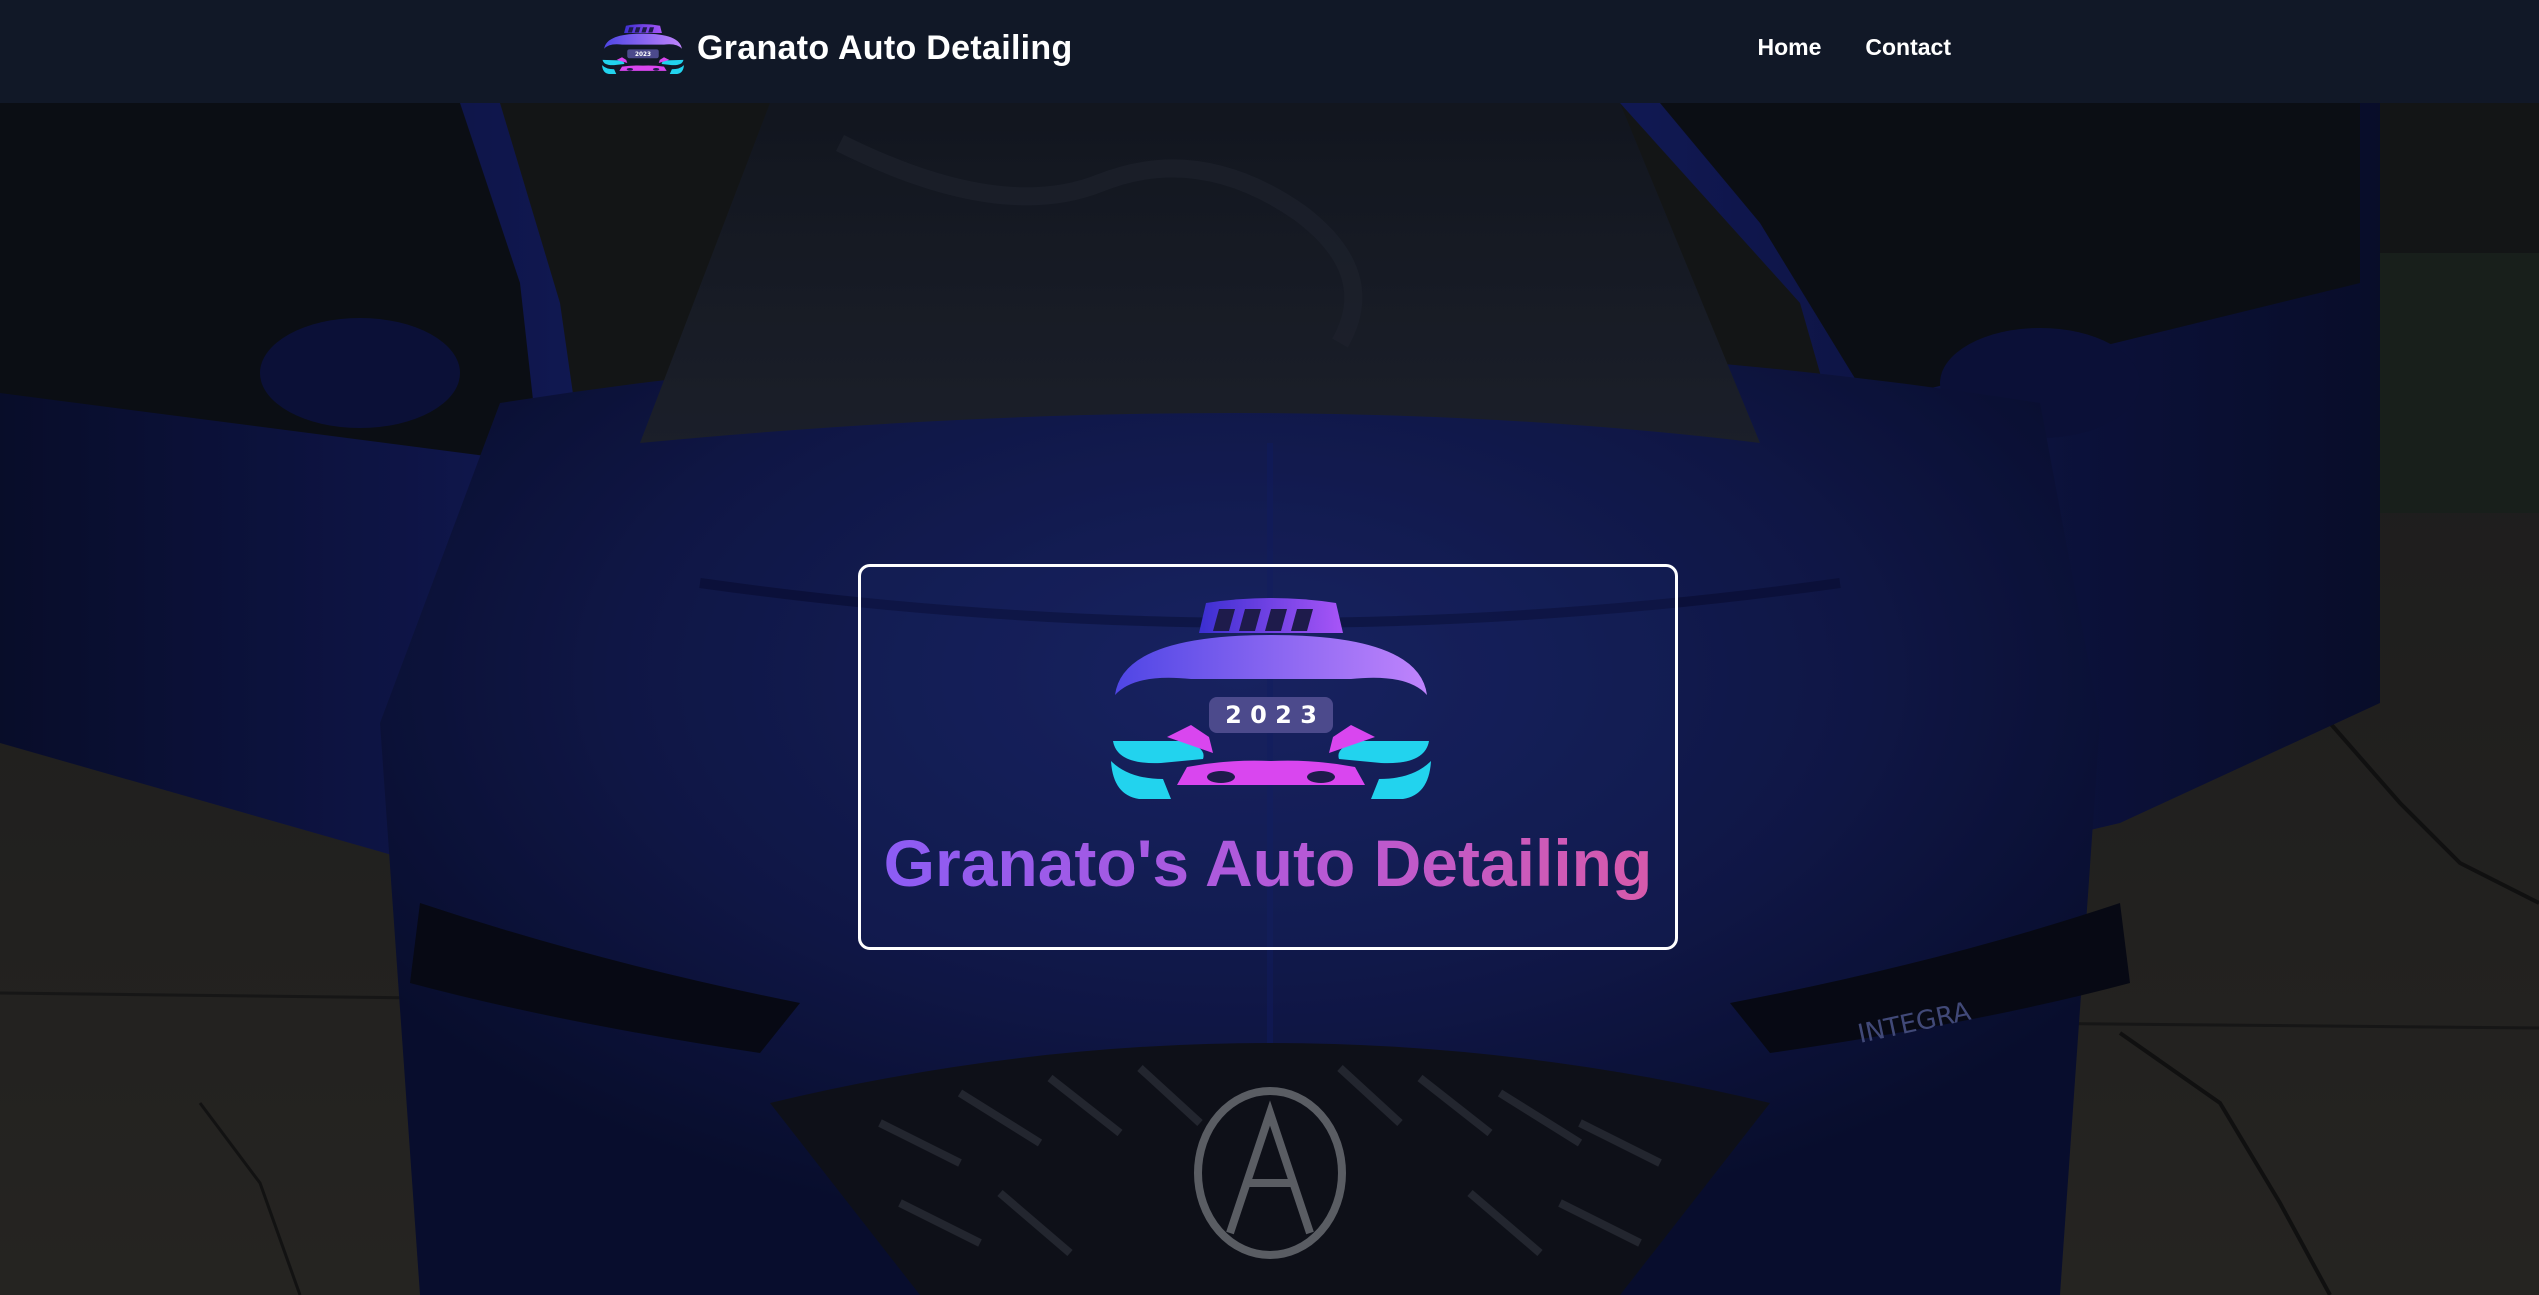 The height and width of the screenshot is (1295, 2539). I want to click on brand-link: 2023 Granato Auto Detailing, so click(837, 48).